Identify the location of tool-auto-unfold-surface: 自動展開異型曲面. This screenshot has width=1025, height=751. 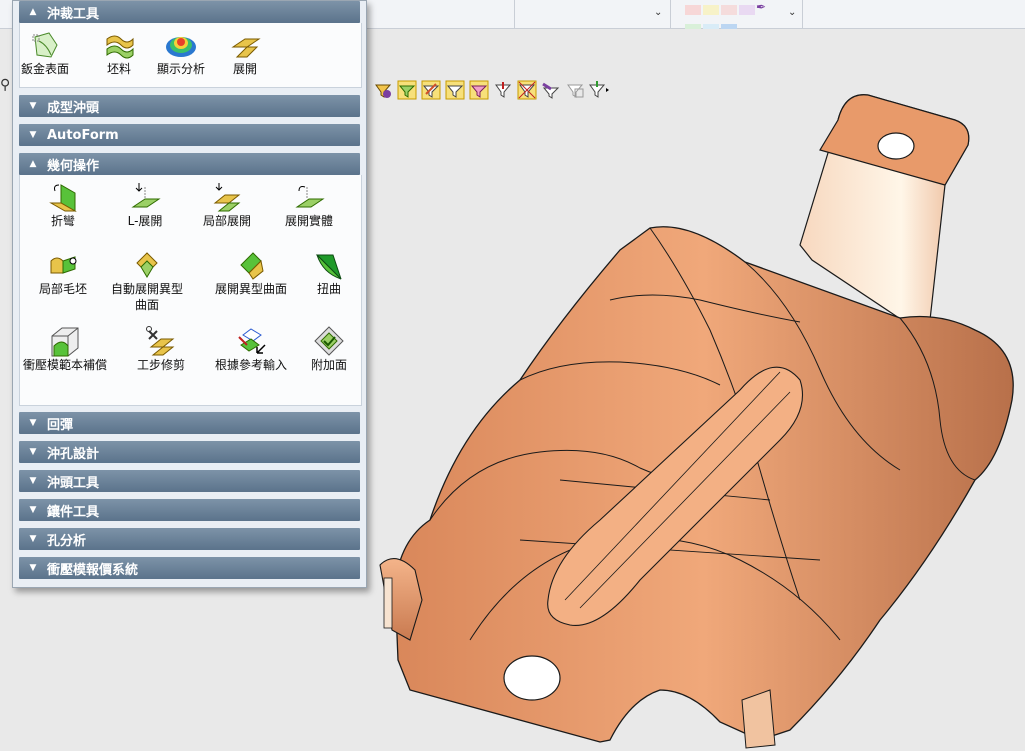
(147, 281).